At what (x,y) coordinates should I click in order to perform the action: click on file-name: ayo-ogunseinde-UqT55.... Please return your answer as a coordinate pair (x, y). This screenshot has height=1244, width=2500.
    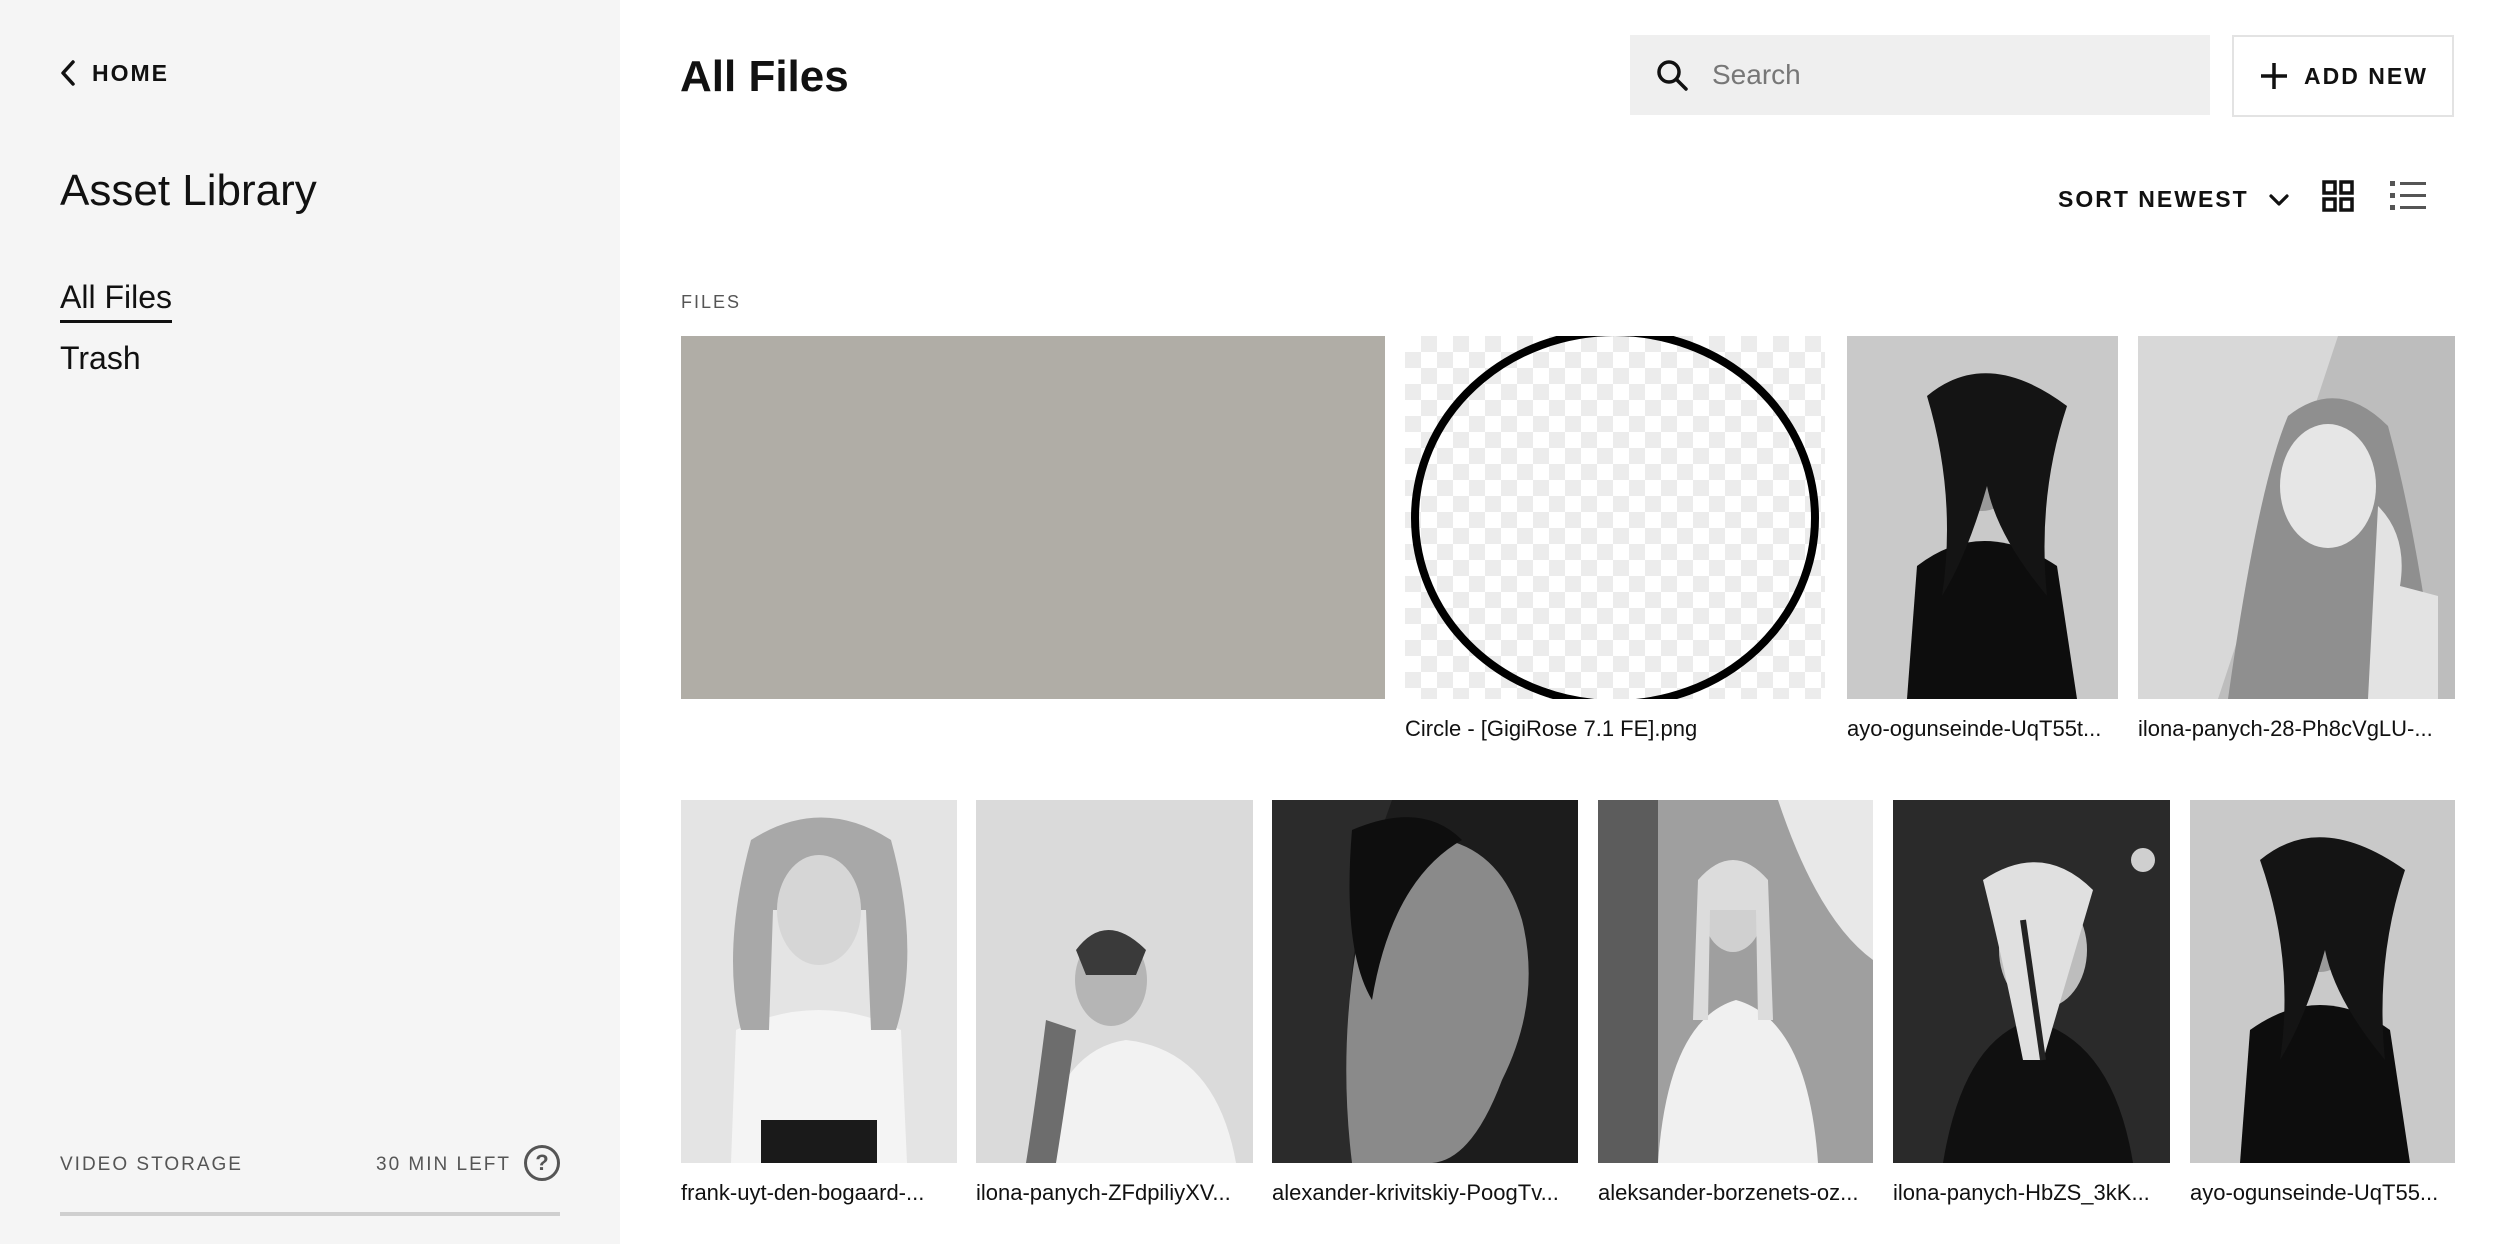
    Looking at the image, I should click on (2314, 1192).